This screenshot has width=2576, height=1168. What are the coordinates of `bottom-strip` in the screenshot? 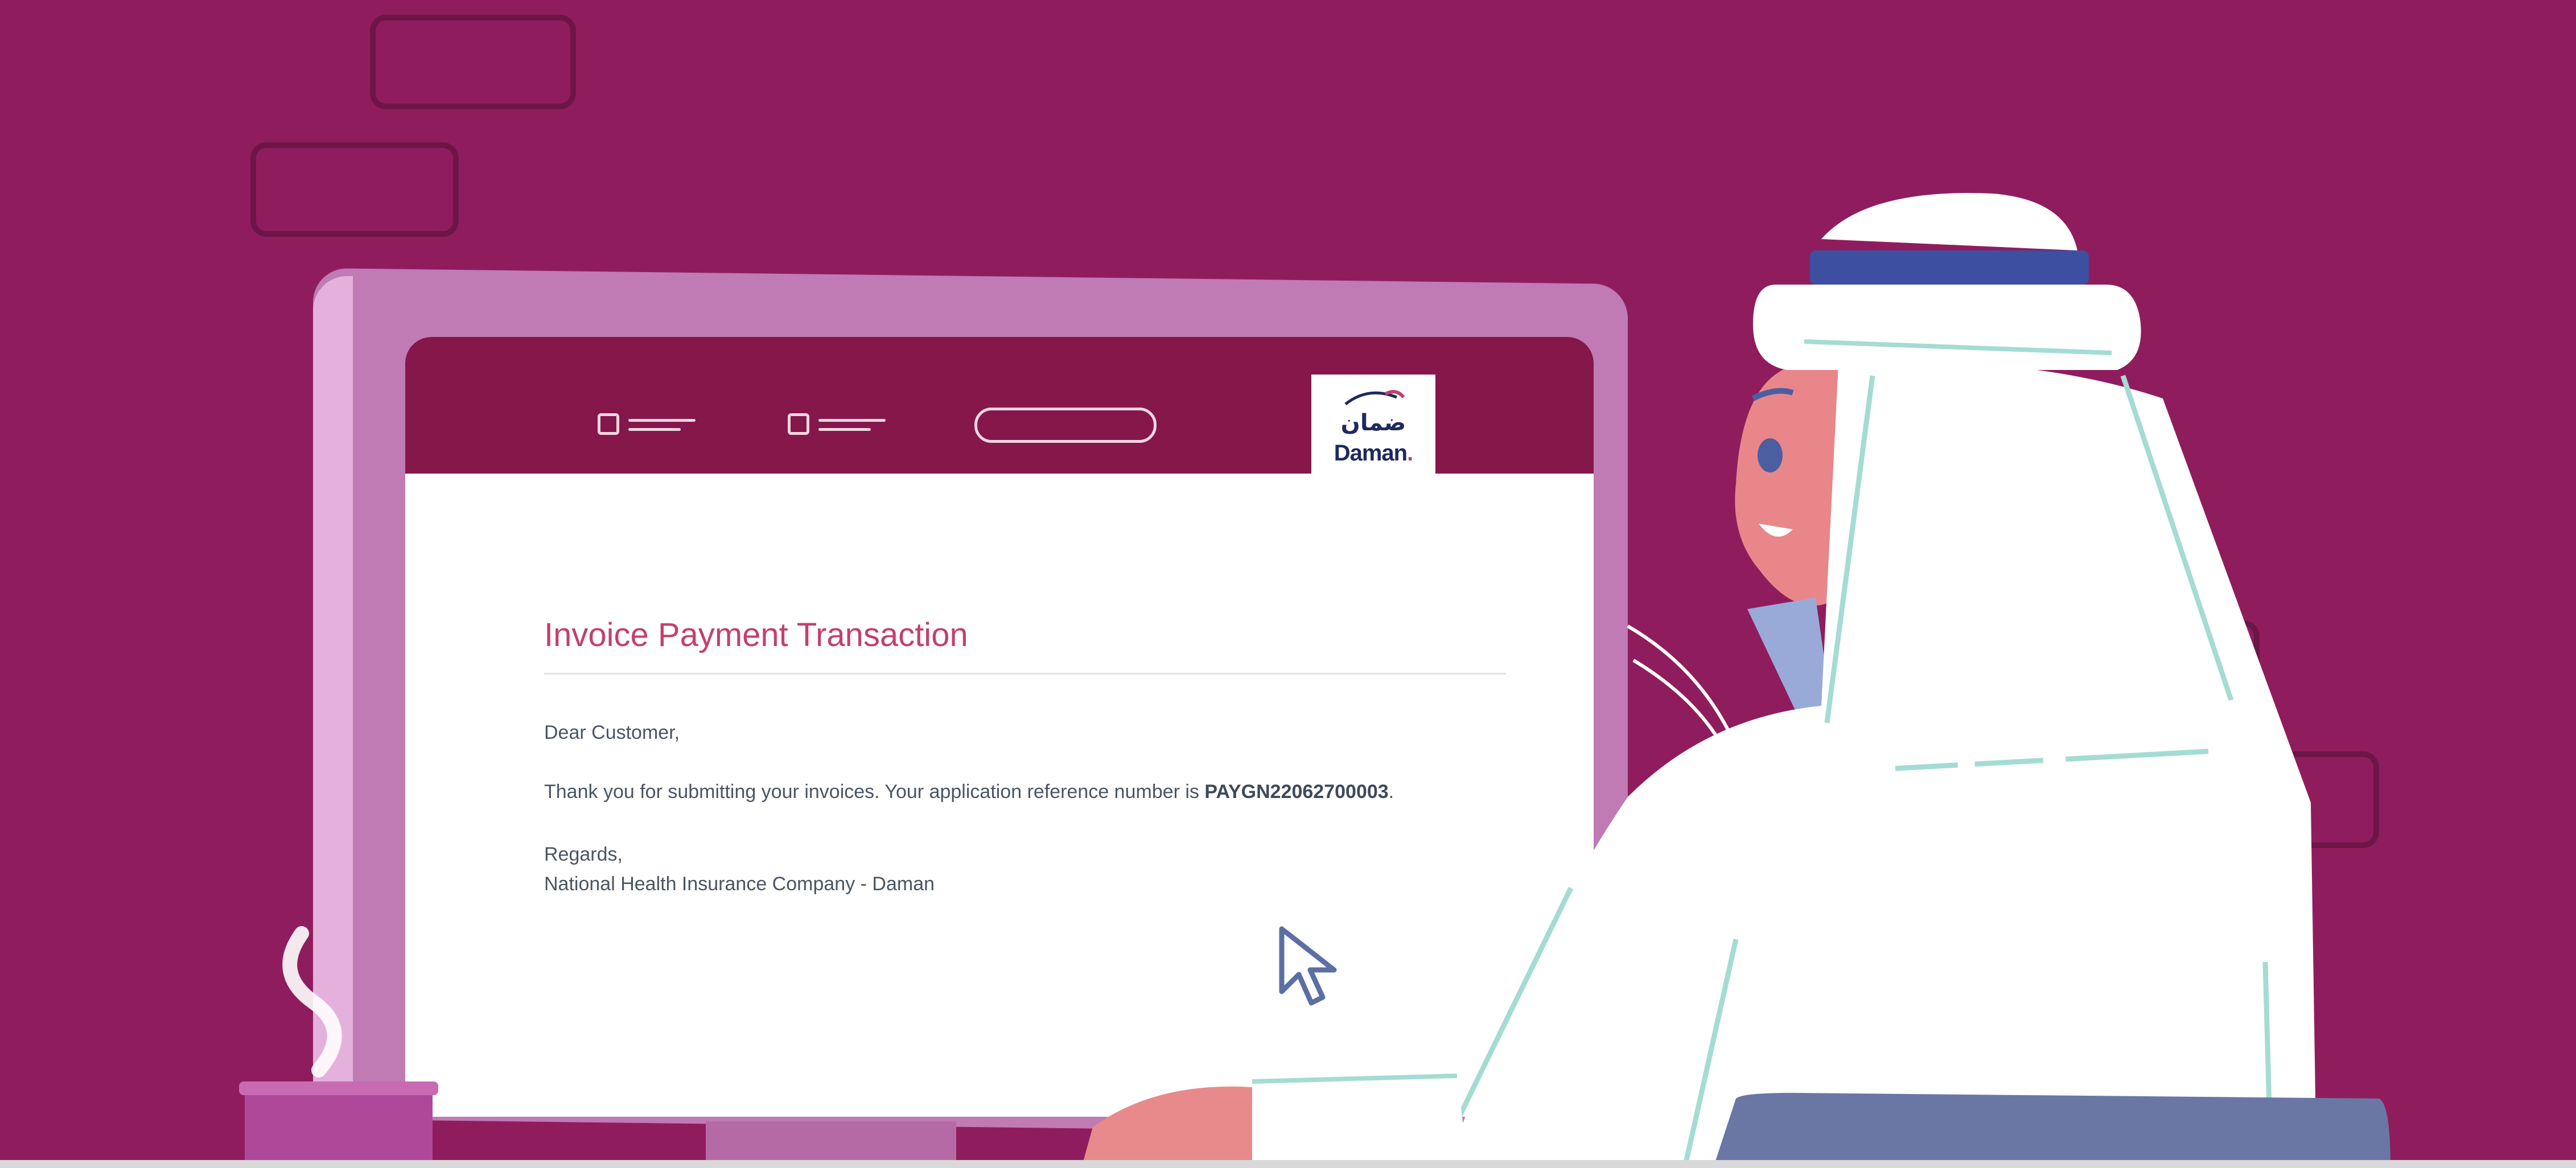 It's located at (1288, 1164).